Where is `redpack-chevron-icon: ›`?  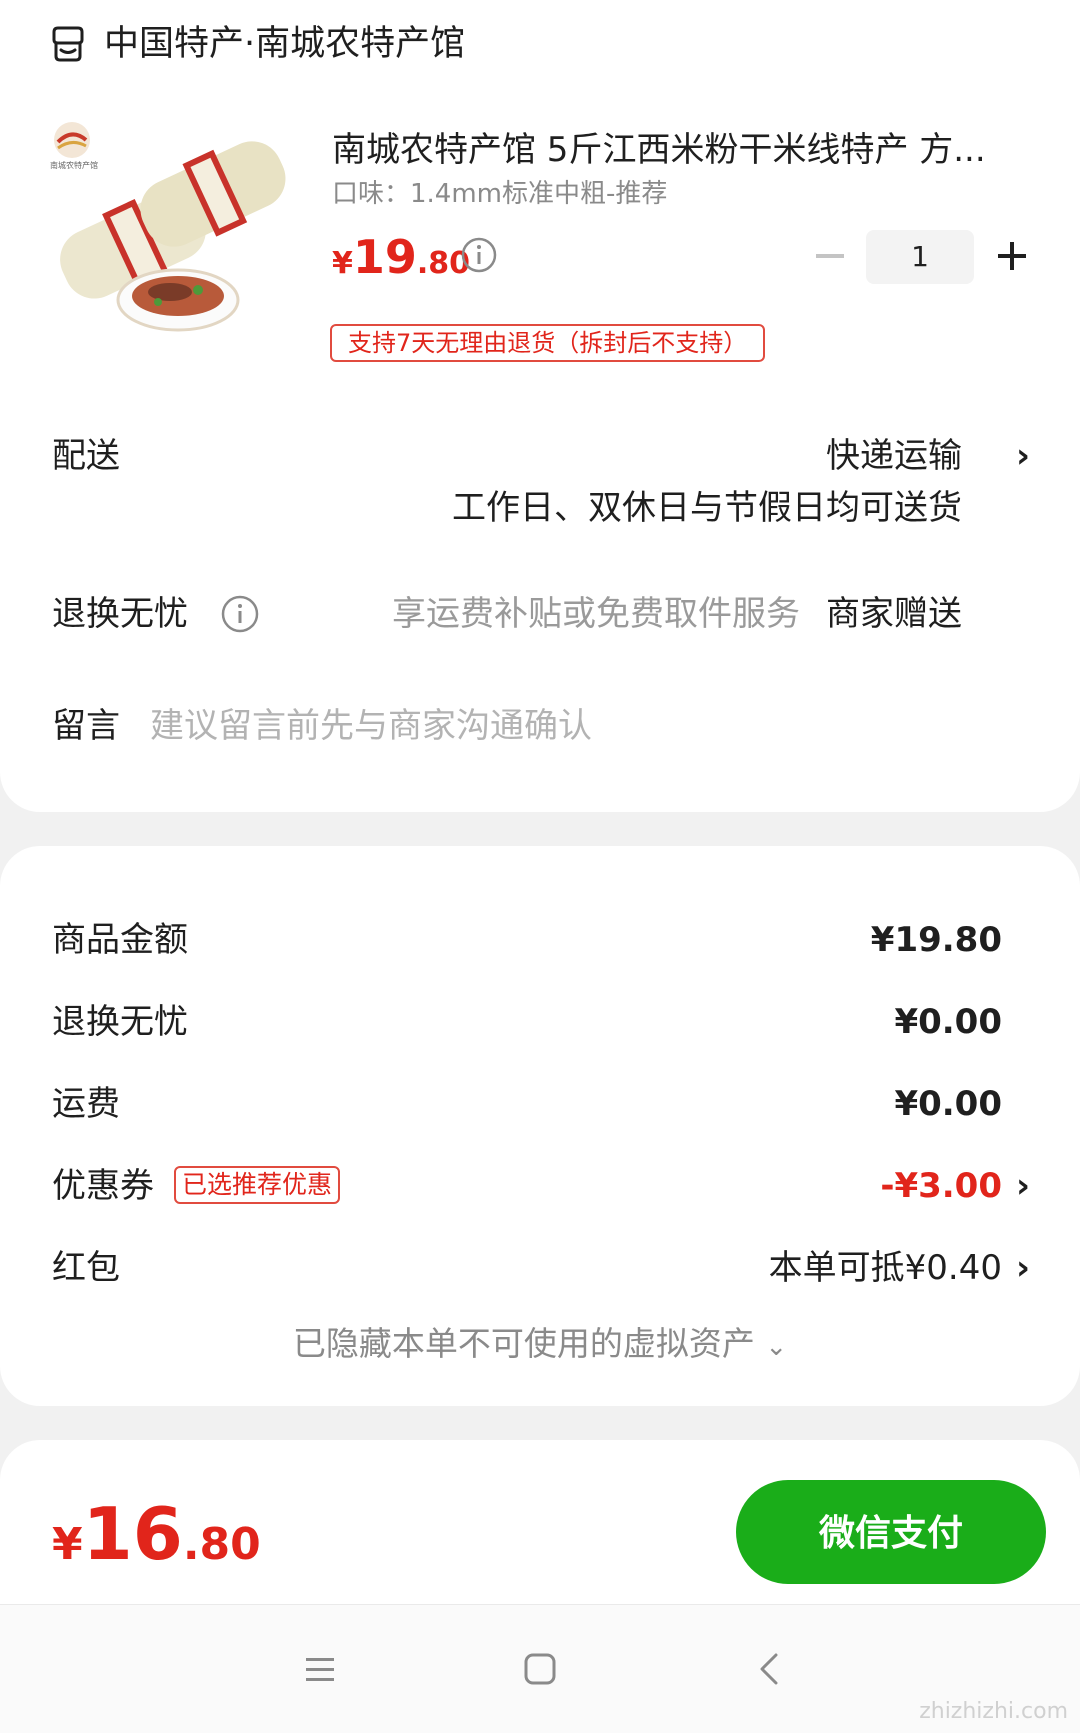
redpack-chevron-icon: › is located at coordinates (1023, 1268).